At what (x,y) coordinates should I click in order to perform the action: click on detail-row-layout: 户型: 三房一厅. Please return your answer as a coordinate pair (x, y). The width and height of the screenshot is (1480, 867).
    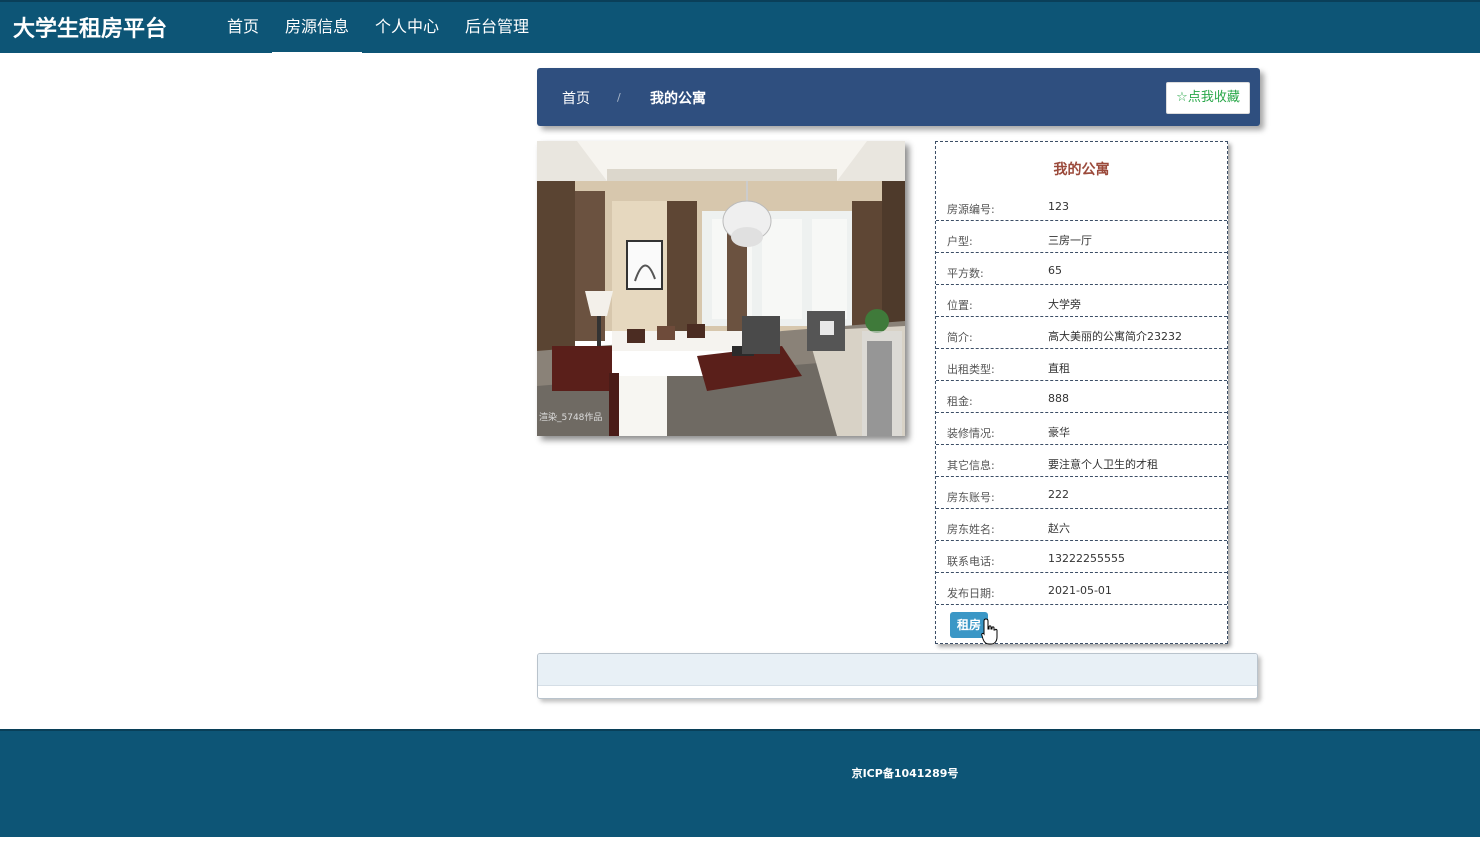
    Looking at the image, I should click on (1081, 237).